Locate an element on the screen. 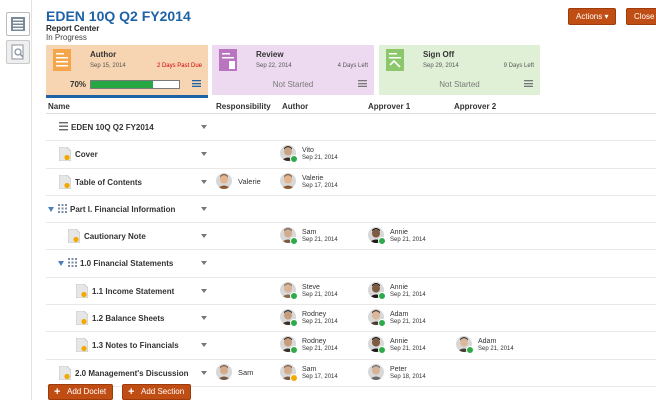 The height and width of the screenshot is (400, 656). actions-button-label: Actions is located at coordinates (589, 16).